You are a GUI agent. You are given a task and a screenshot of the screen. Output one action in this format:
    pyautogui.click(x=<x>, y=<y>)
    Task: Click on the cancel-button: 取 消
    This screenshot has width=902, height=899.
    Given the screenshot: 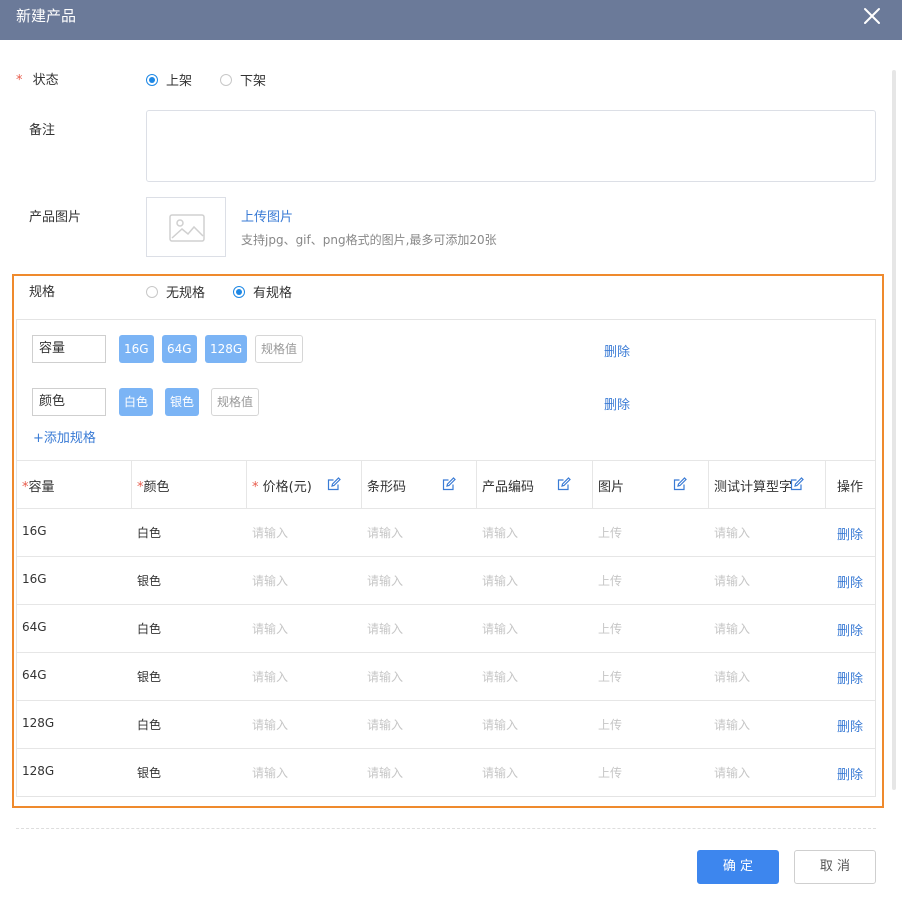 What is the action you would take?
    pyautogui.click(x=835, y=867)
    